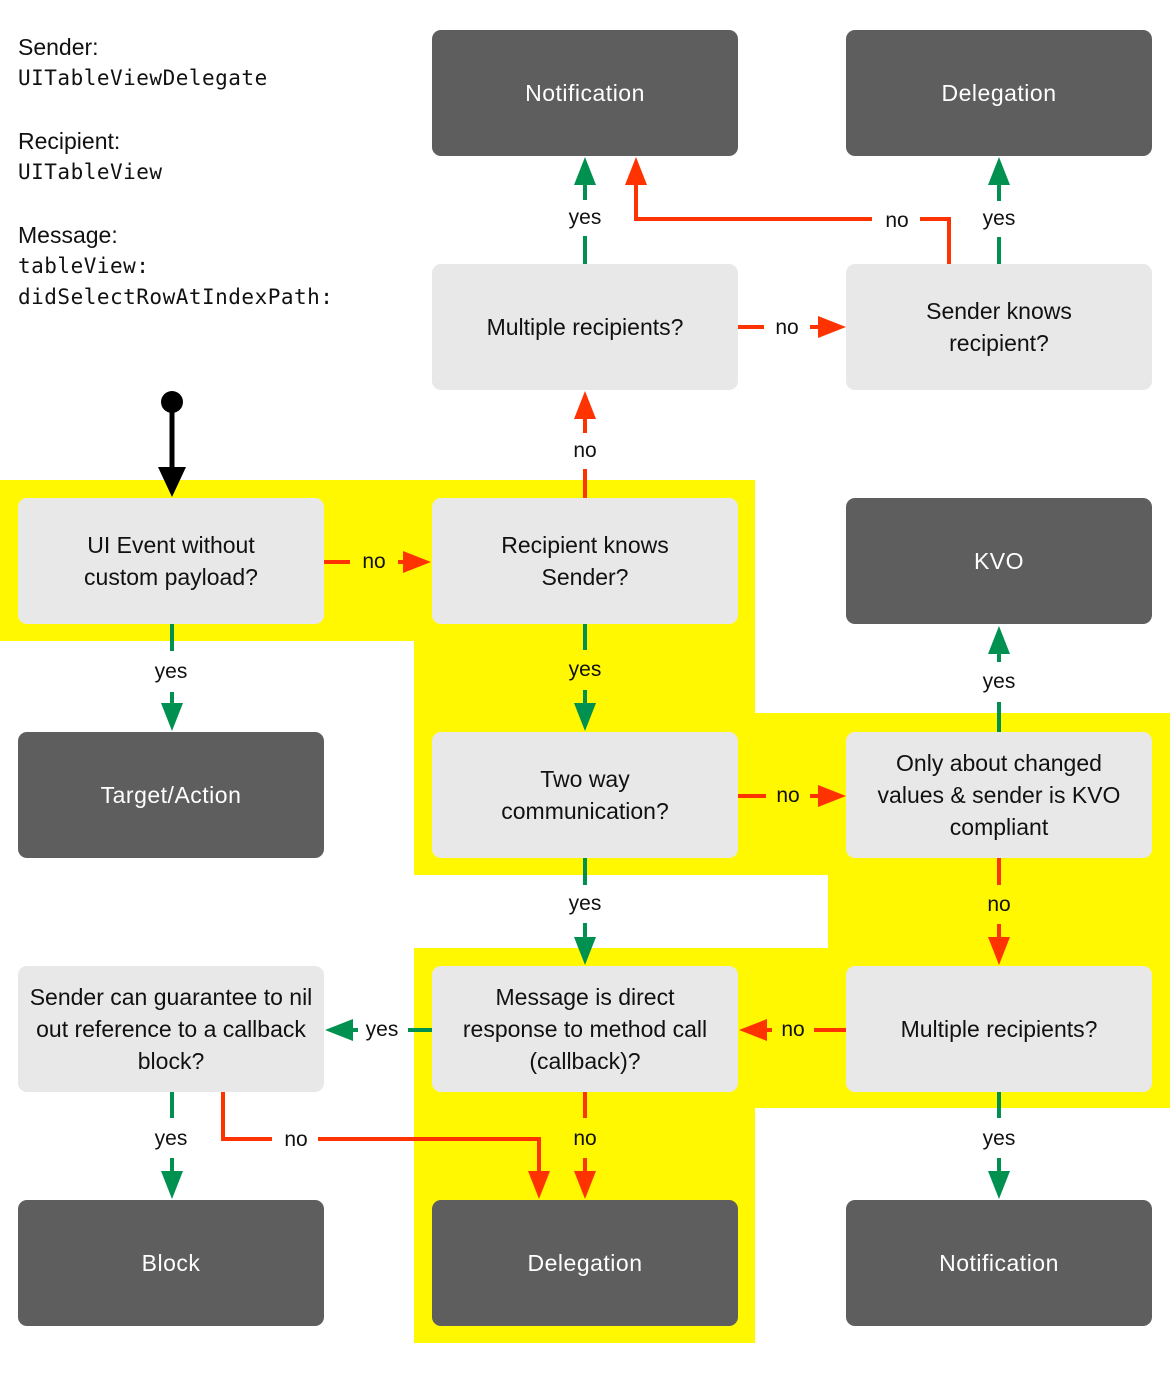  I want to click on question-multiple-recipients-bottom: Multiple recipients?, so click(999, 1029).